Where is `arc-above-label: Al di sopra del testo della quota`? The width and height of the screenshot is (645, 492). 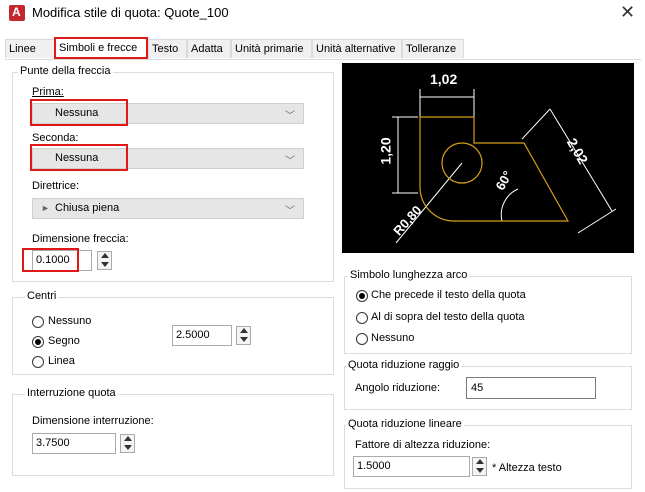
arc-above-label: Al di sopra del testo della quota is located at coordinates (448, 317).